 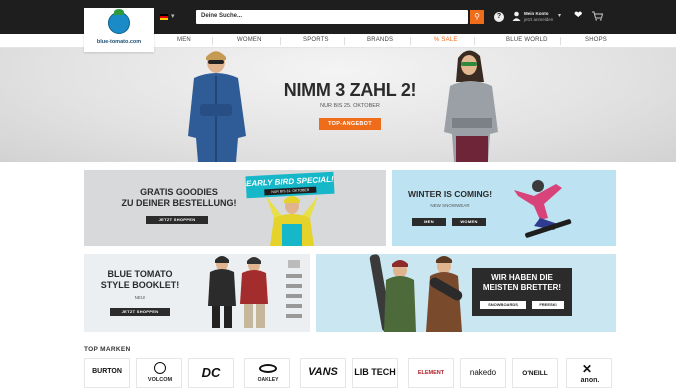 I want to click on brand-tile-anon: ✕ anon., so click(x=589, y=373).